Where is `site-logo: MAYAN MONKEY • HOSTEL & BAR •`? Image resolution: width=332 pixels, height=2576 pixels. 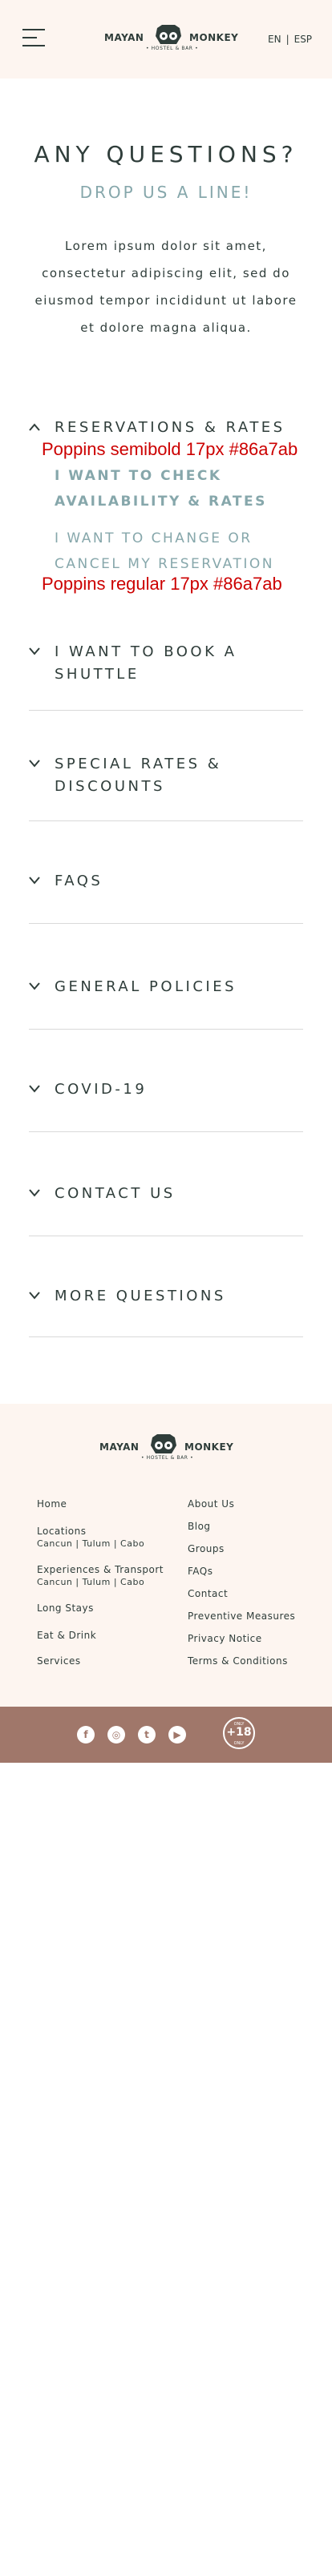 site-logo: MAYAN MONKEY • HOSTEL & BAR • is located at coordinates (174, 39).